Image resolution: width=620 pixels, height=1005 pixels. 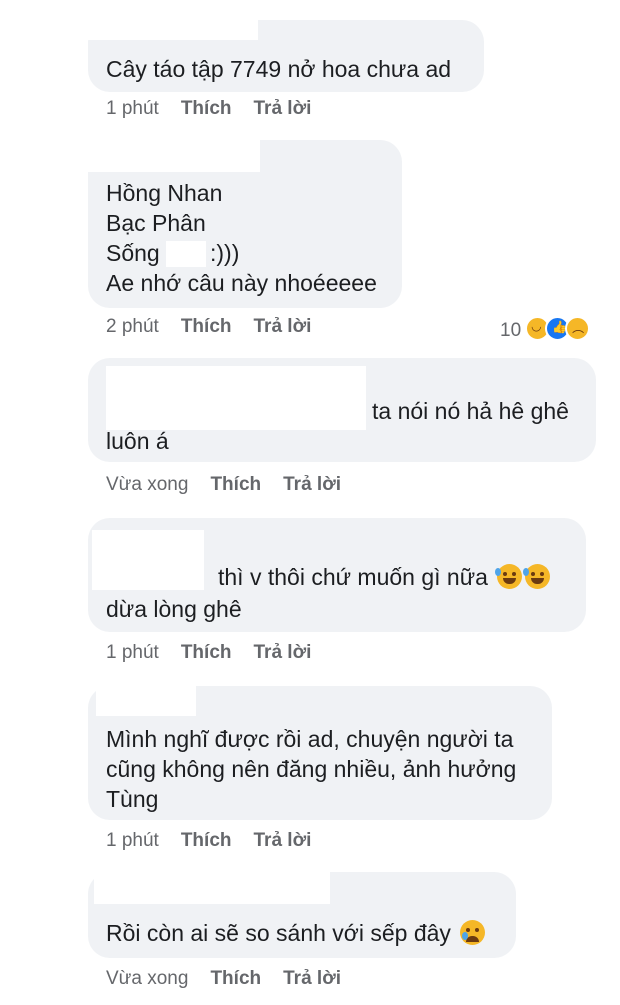 I want to click on comment-text-line: ta nói nó hả hê ghê, so click(x=470, y=411).